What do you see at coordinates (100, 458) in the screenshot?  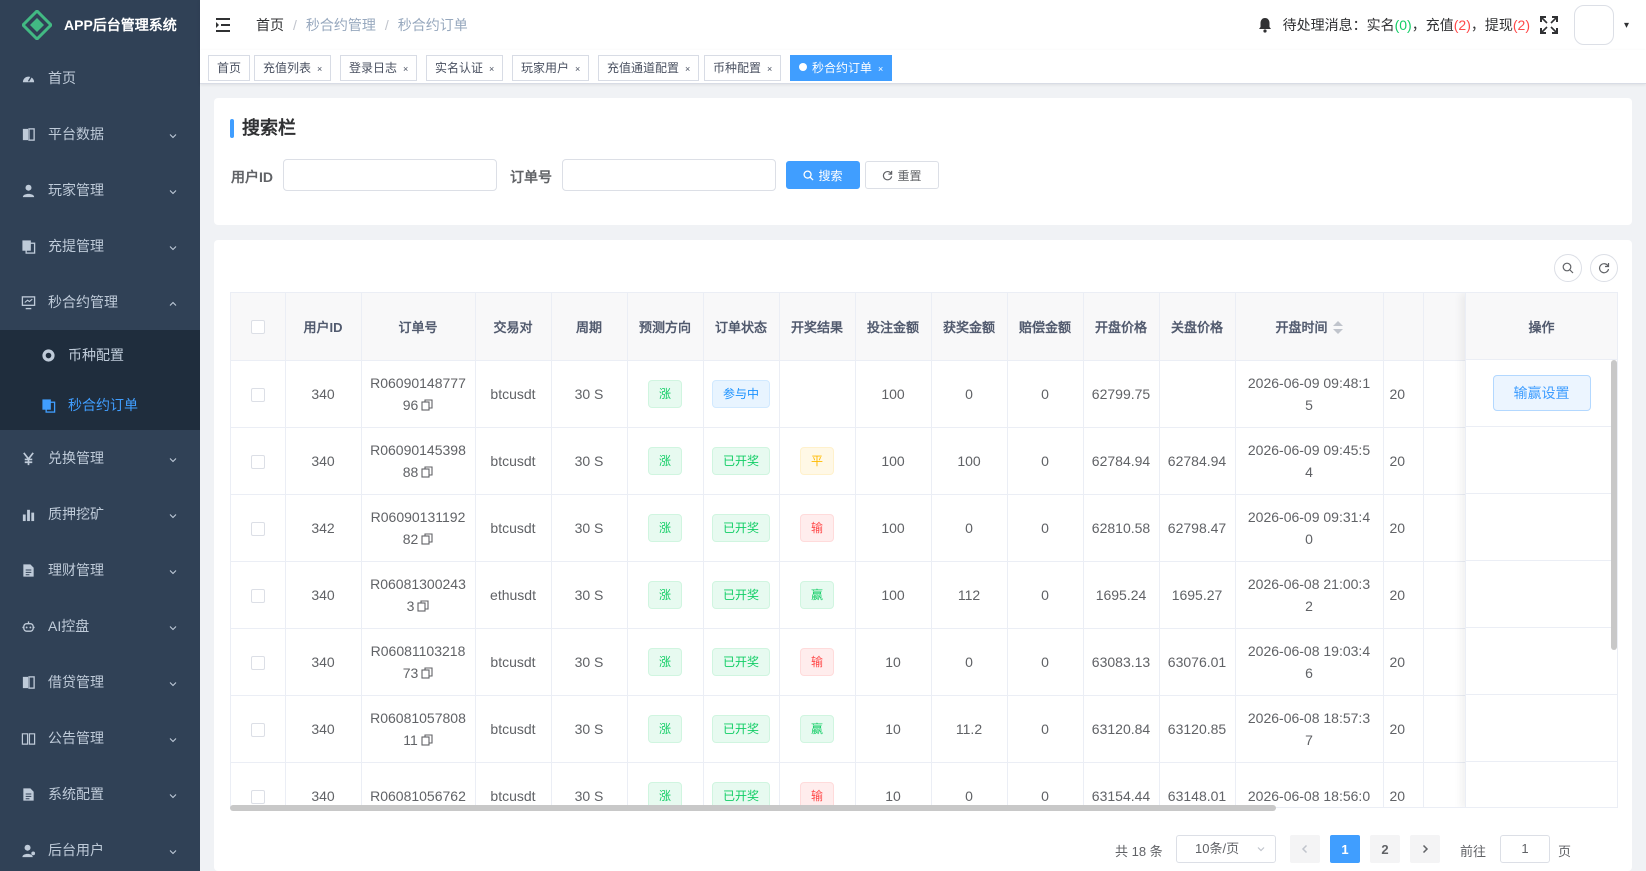 I see `sidebar-item-5: 兑换管理` at bounding box center [100, 458].